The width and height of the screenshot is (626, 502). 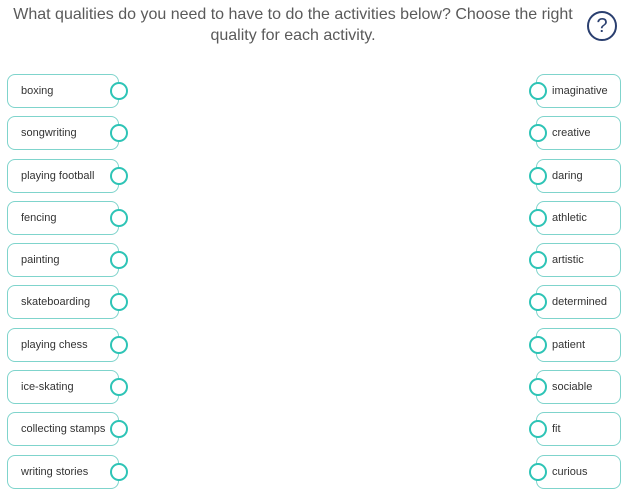 What do you see at coordinates (578, 133) in the screenshot?
I see `quality-label: creative` at bounding box center [578, 133].